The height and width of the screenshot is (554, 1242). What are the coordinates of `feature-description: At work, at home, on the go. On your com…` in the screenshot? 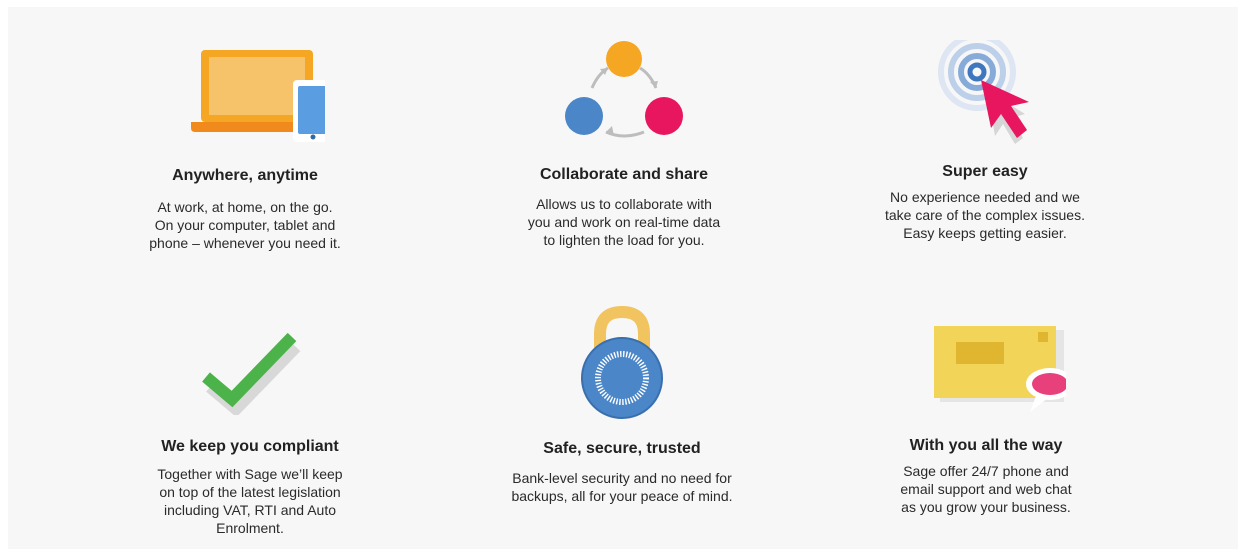 It's located at (245, 225).